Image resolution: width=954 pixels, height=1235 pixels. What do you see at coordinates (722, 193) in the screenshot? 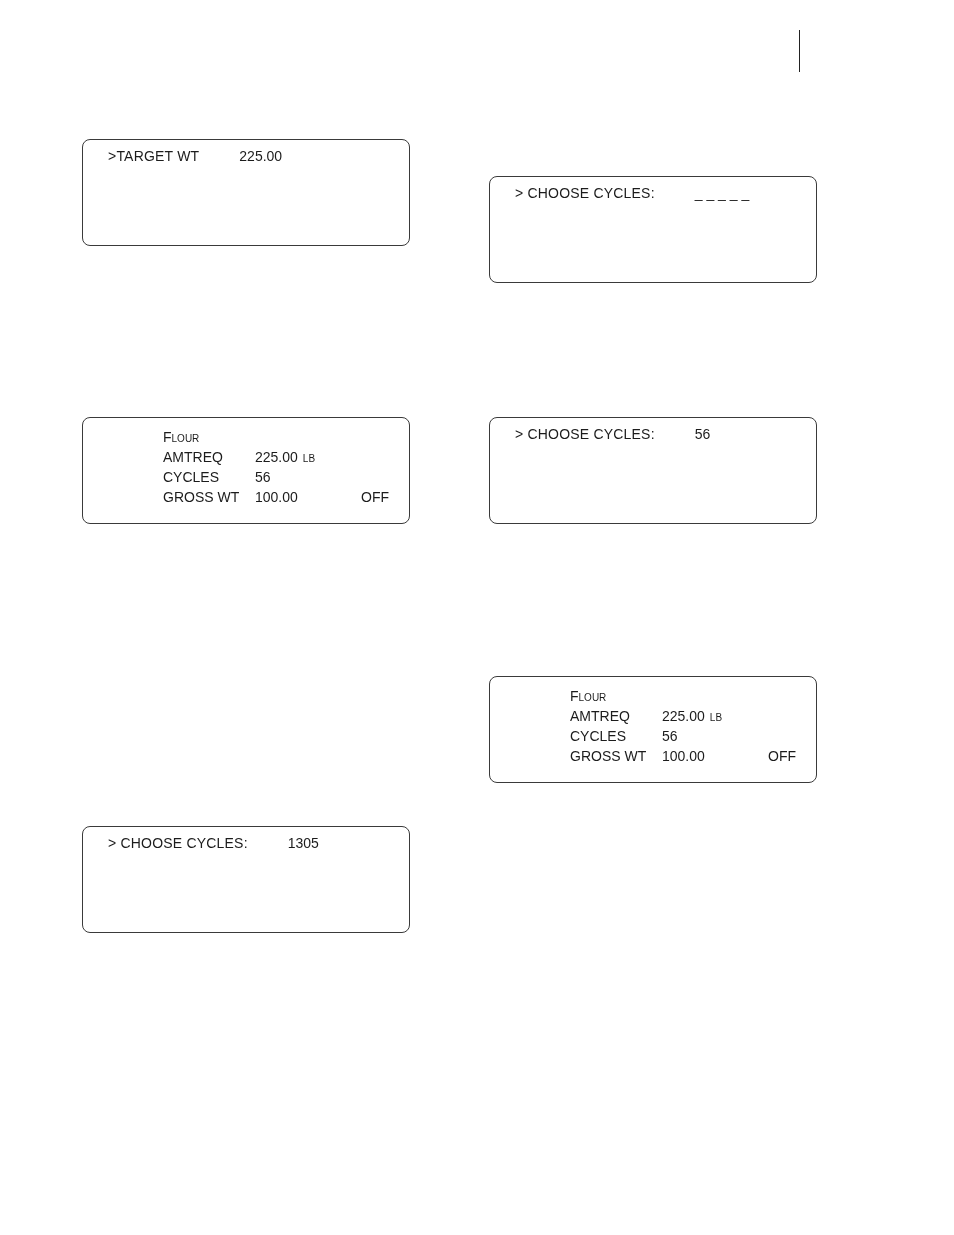
I see `entry-value: _ _ _ _ _` at bounding box center [722, 193].